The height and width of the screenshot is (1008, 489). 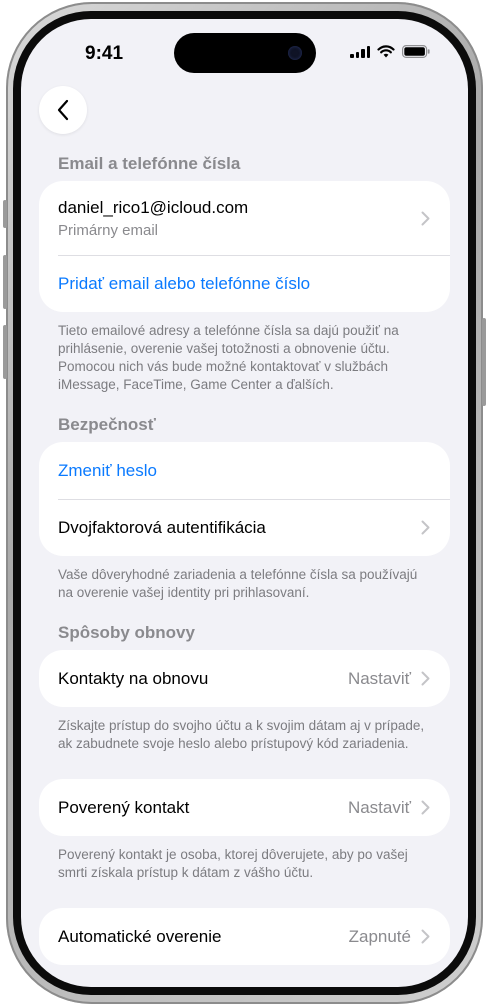 I want to click on legacy-contact-value: Nastaviť, so click(x=379, y=807).